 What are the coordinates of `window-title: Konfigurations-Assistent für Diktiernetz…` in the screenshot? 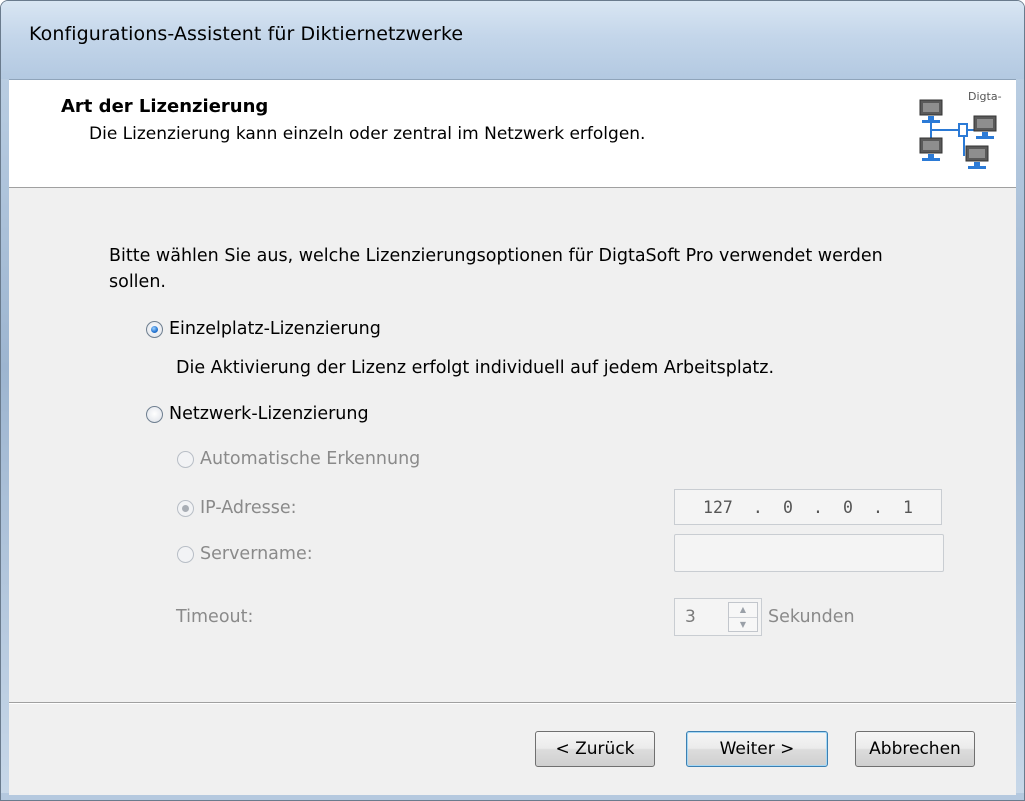 It's located at (246, 34).